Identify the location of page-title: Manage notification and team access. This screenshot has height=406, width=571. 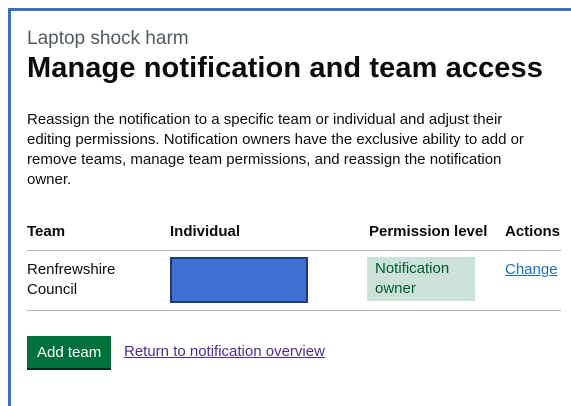
(285, 68).